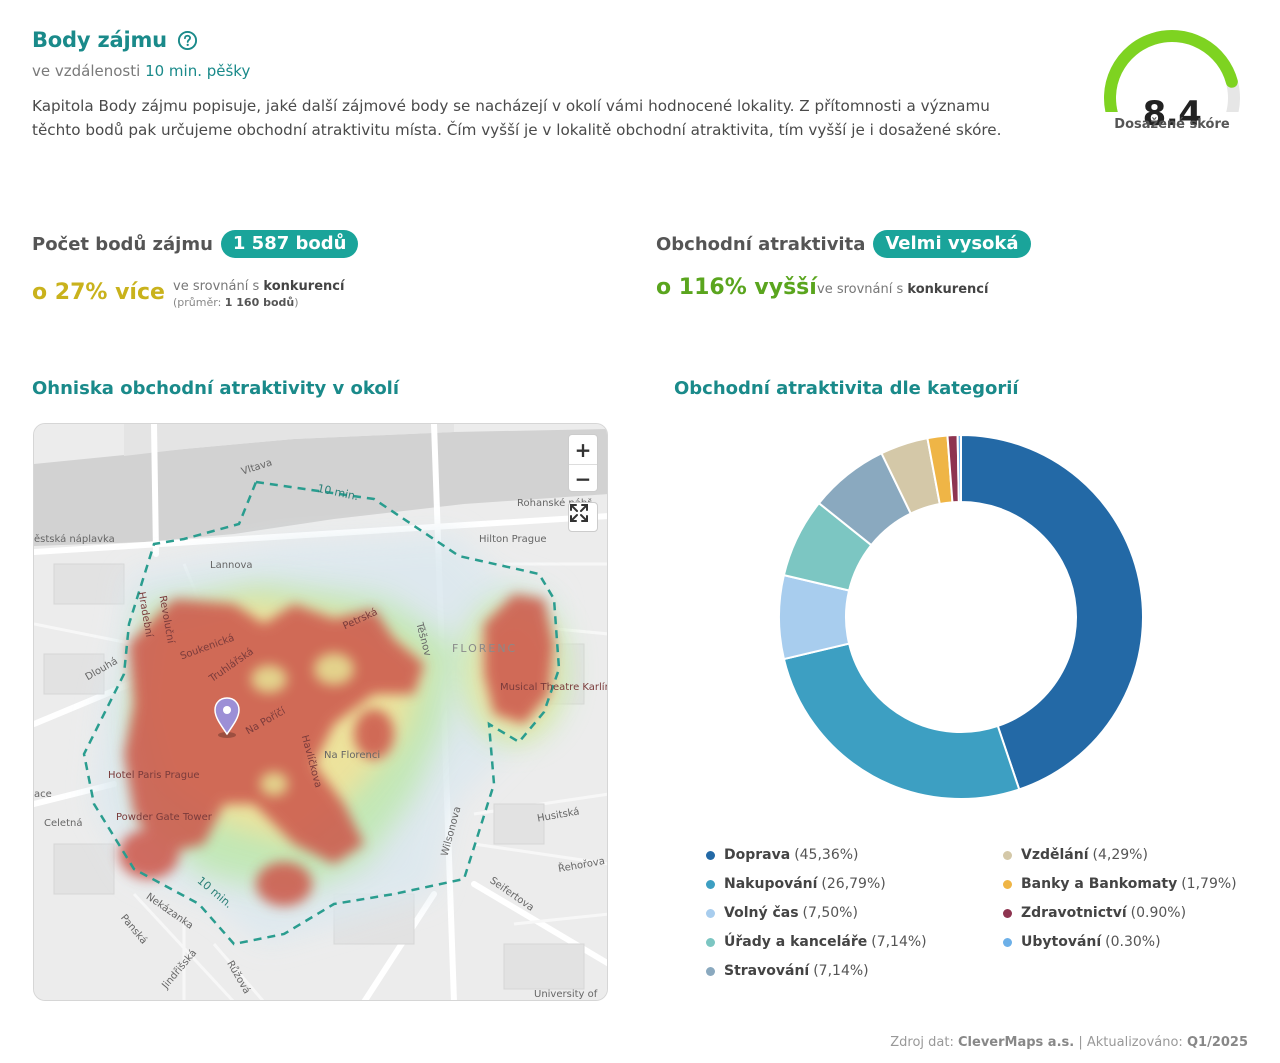 This screenshot has height=1063, width=1280. What do you see at coordinates (579, 513) in the screenshot?
I see `fullscreen-icon` at bounding box center [579, 513].